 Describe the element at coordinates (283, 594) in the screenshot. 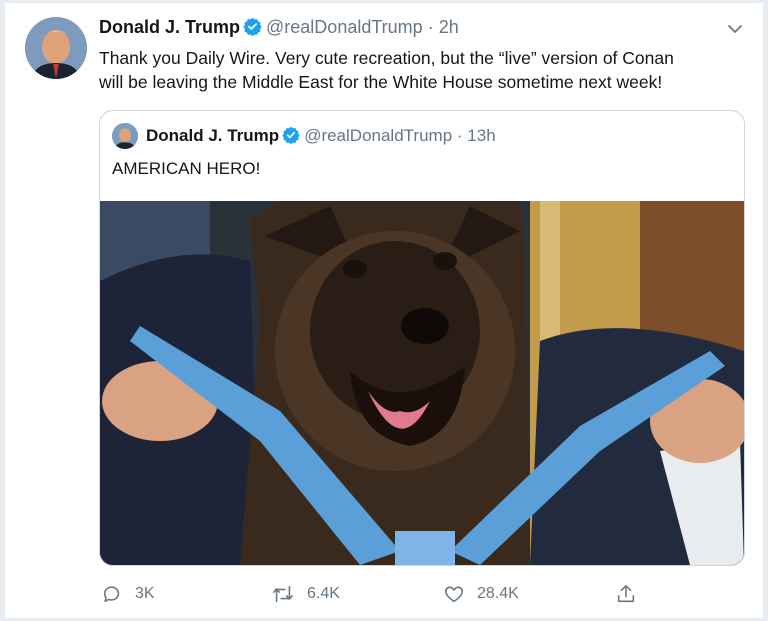

I see `retweet-icon` at that location.